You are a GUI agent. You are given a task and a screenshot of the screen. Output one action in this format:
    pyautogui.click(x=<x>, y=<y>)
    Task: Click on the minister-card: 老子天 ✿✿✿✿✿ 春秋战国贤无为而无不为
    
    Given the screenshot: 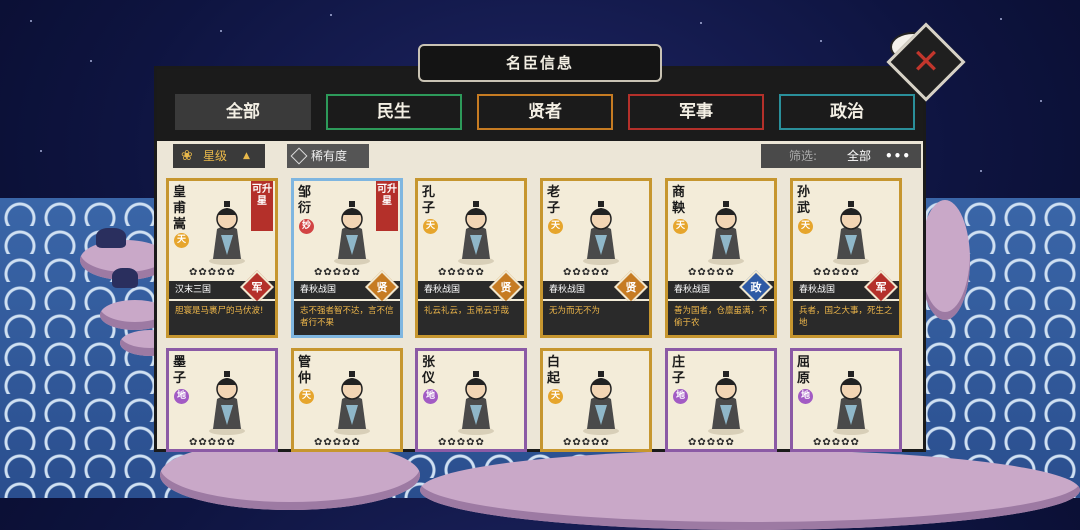 What is the action you would take?
    pyautogui.click(x=596, y=258)
    